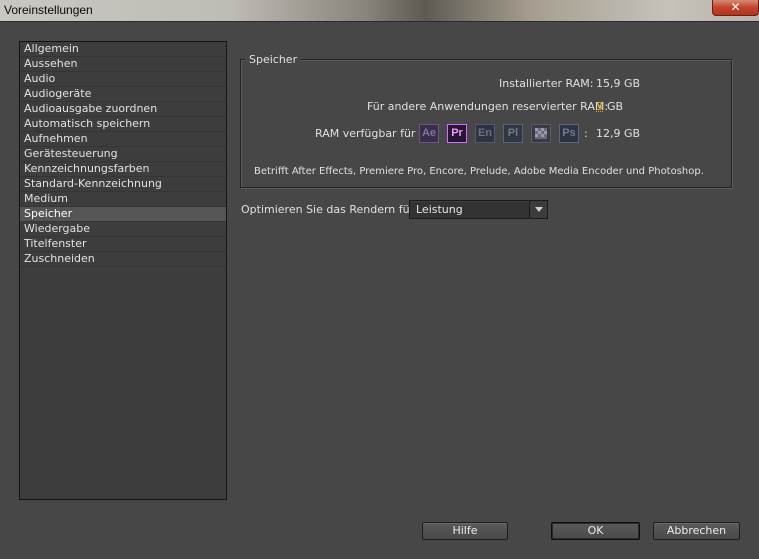  I want to click on installed-ram-value: 15,9 GB, so click(618, 83).